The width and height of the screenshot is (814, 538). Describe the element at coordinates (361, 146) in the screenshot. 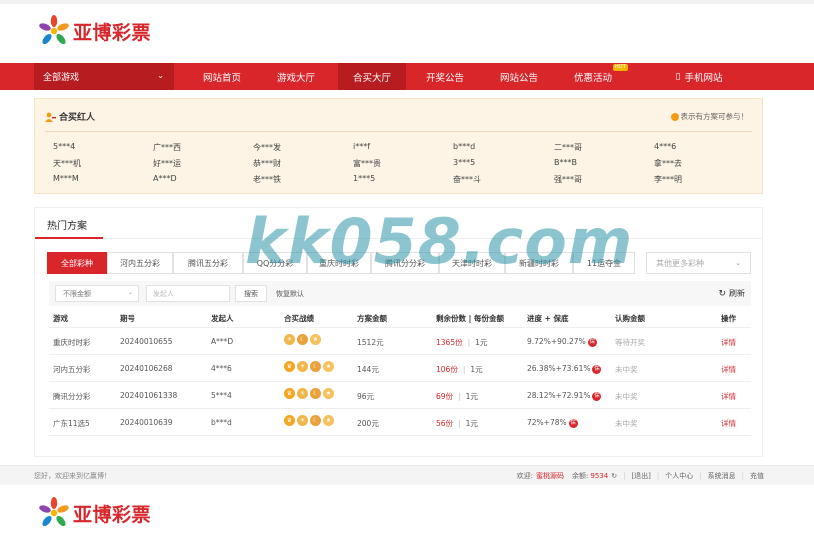

I see `hongren-user: i***f` at that location.